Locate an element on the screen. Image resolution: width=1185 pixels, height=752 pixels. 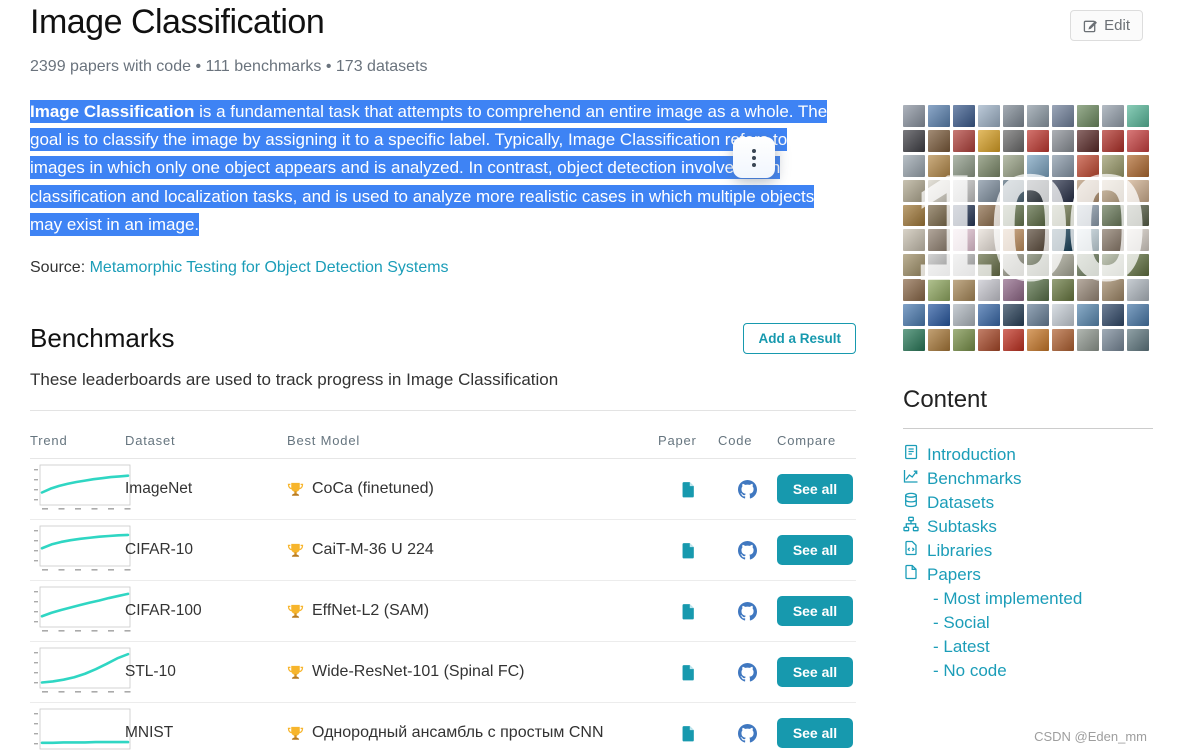
content-item-subtasks: Subtasks is located at coordinates (1028, 527).